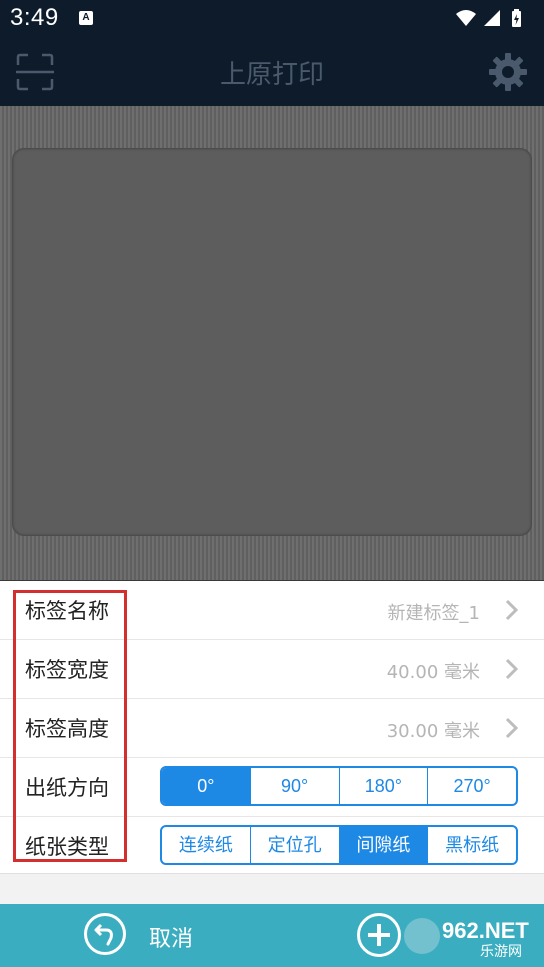 This screenshot has height=967, width=544. What do you see at coordinates (272, 935) in the screenshot?
I see `bottom-action-bar: 取消 962.NET 乐游网` at bounding box center [272, 935].